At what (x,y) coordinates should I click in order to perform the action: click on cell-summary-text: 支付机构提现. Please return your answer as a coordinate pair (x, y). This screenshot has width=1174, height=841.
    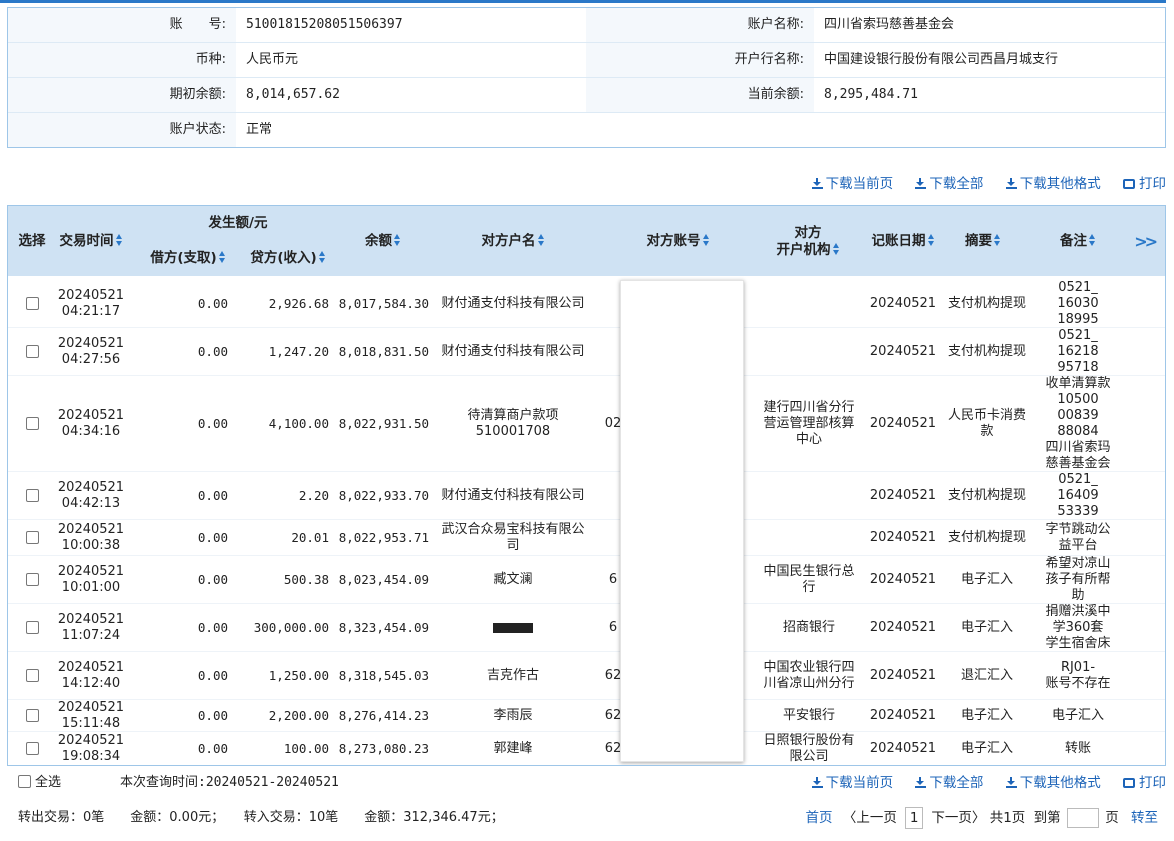
    Looking at the image, I should click on (987, 351).